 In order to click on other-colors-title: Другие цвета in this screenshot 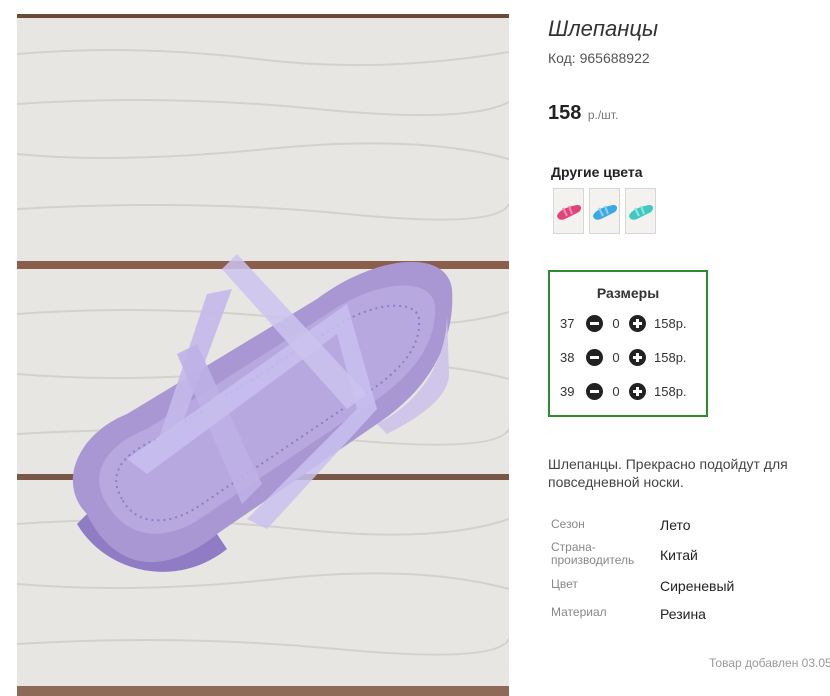, I will do `click(597, 172)`.